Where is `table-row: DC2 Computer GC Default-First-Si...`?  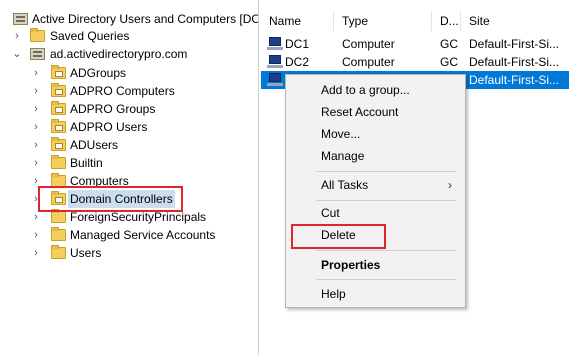 table-row: DC2 Computer GC Default-First-Si... is located at coordinates (415, 62).